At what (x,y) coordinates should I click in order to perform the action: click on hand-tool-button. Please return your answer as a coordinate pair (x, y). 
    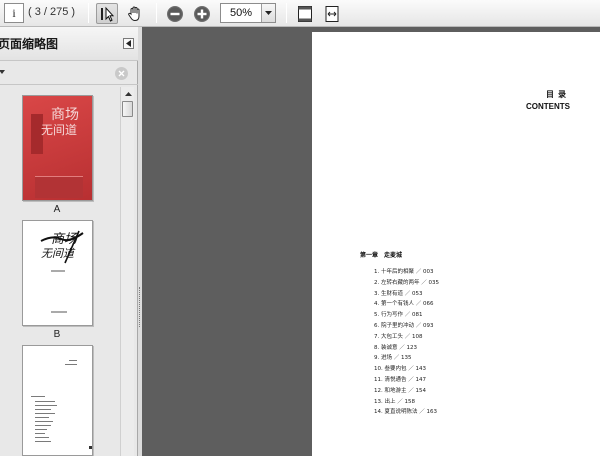
    Looking at the image, I should click on (135, 13).